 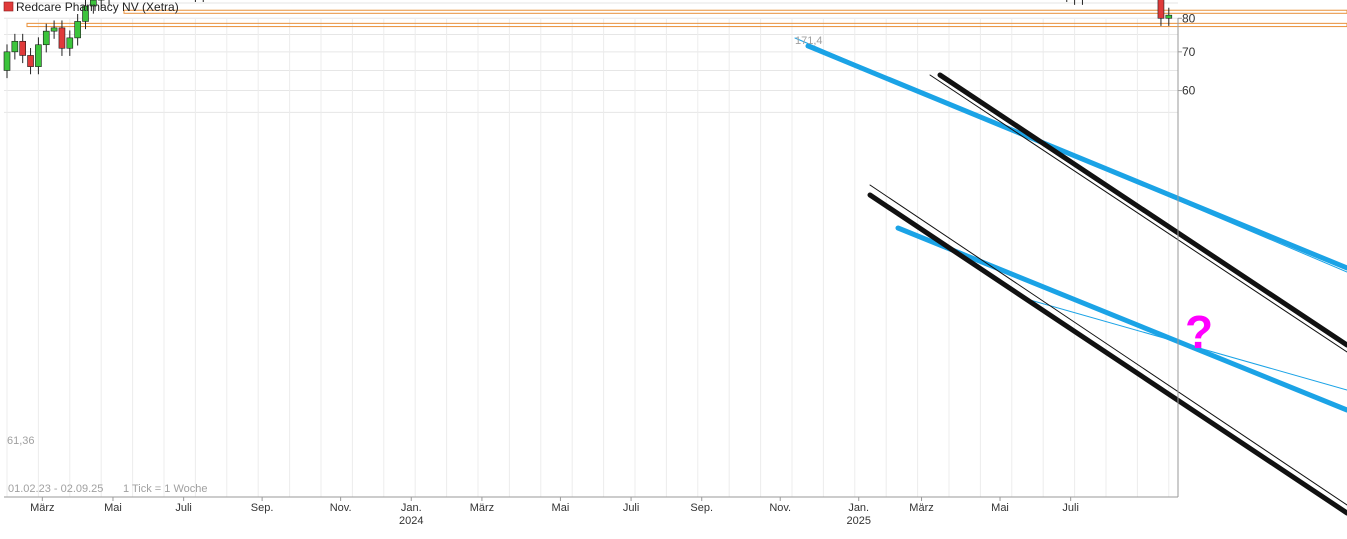 What do you see at coordinates (8, 6) in the screenshot?
I see `legend-swatch` at bounding box center [8, 6].